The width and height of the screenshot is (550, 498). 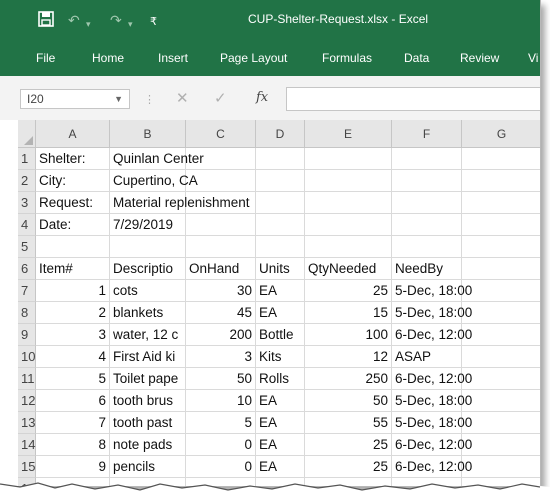 What do you see at coordinates (280, 357) in the screenshot?
I see `cell-d10: Kits` at bounding box center [280, 357].